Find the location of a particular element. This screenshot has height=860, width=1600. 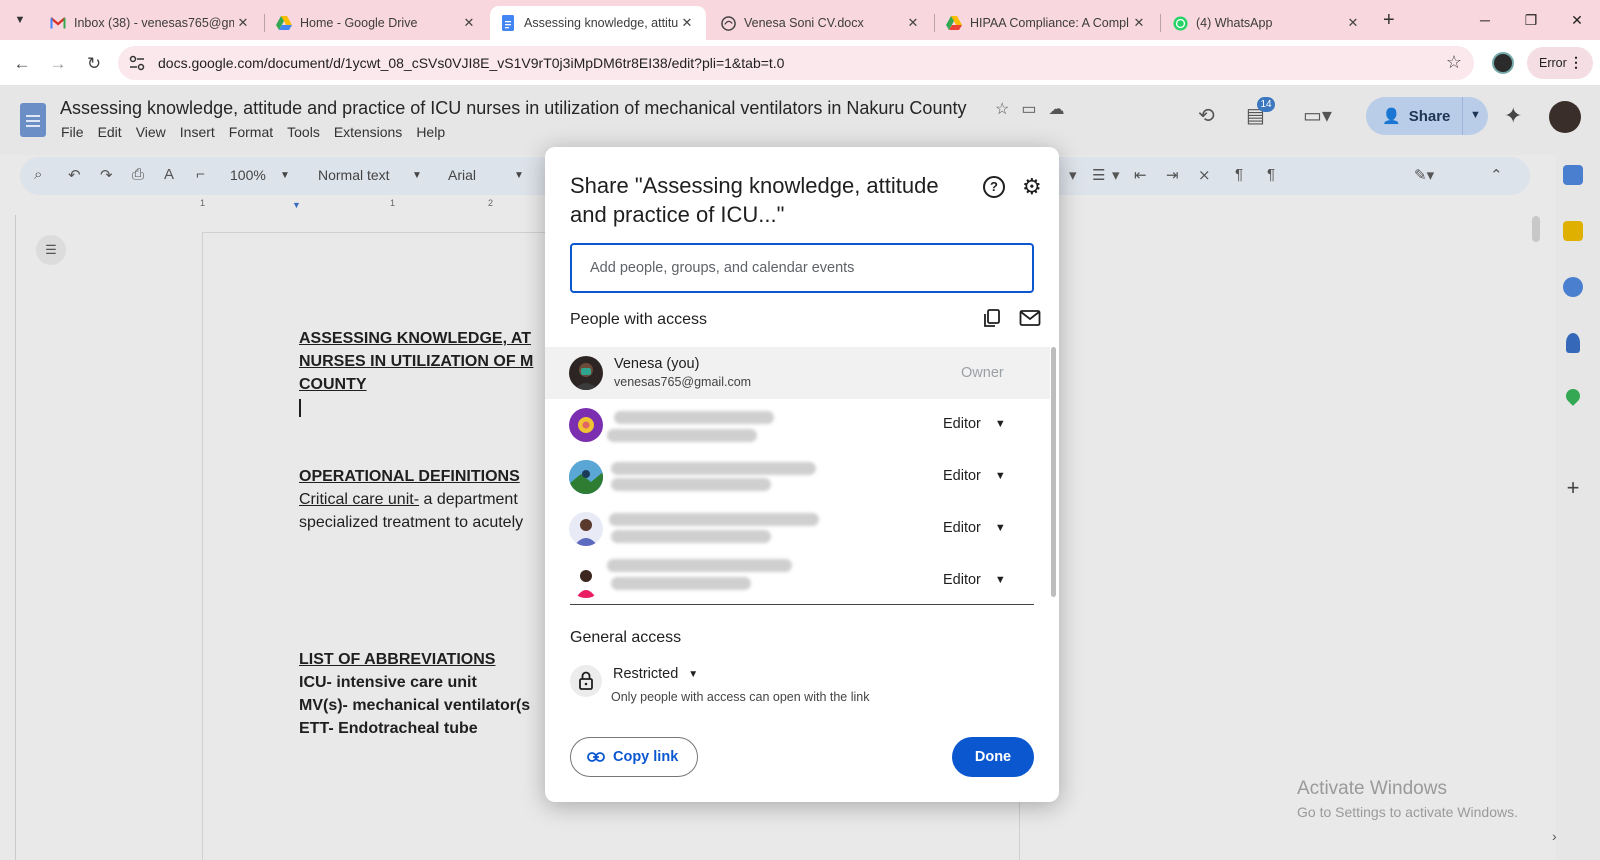

menu-extensions: Extensions is located at coordinates (368, 132).